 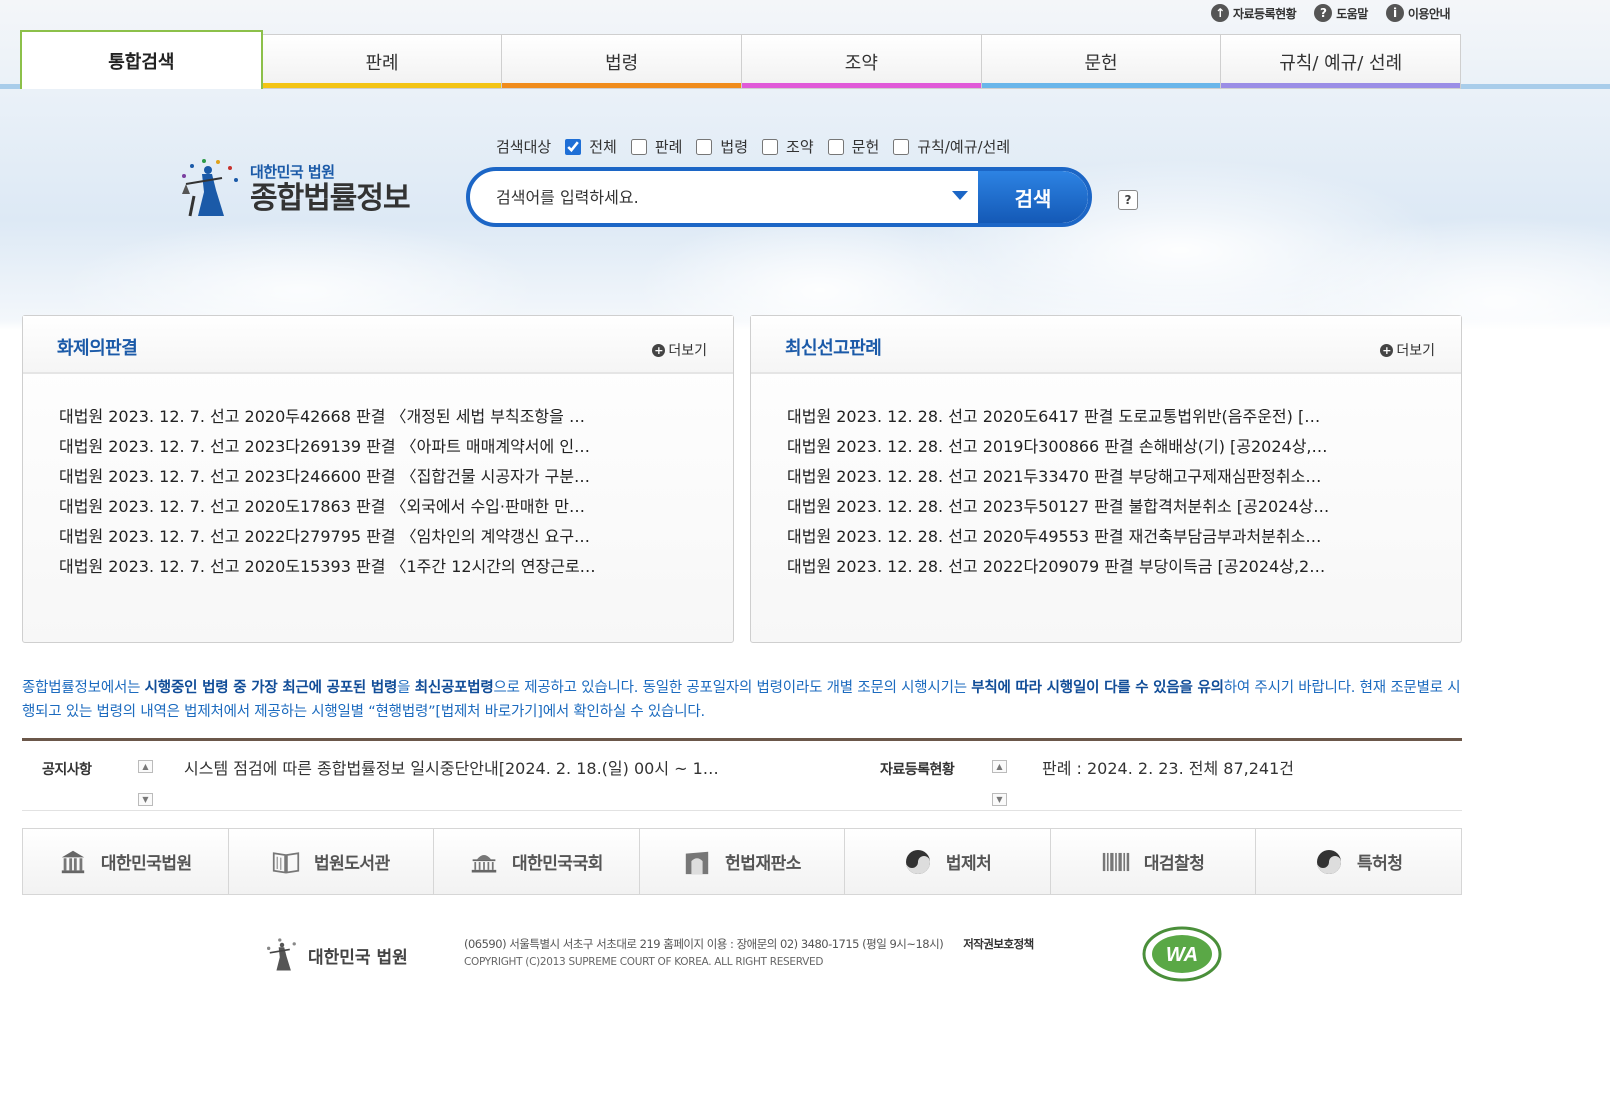 I want to click on registration-label: 자료등록현황, so click(x=917, y=770).